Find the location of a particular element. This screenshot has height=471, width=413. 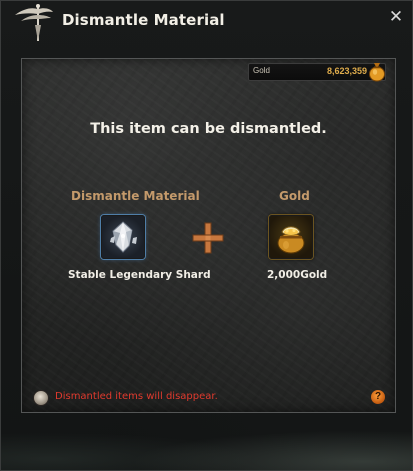

gold-item-amount: 2,000Gold is located at coordinates (297, 275).